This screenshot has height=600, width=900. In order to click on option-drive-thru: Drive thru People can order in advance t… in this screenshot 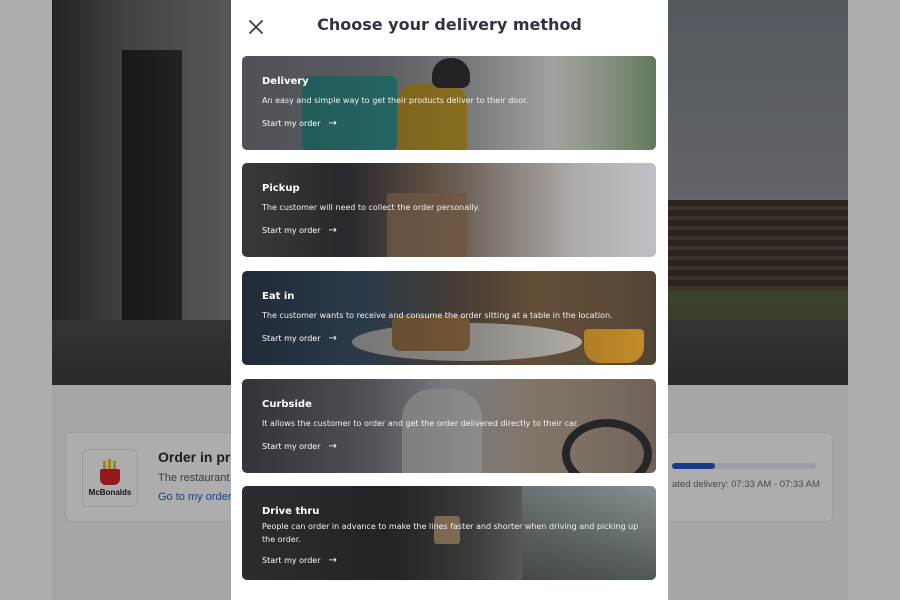, I will do `click(449, 533)`.